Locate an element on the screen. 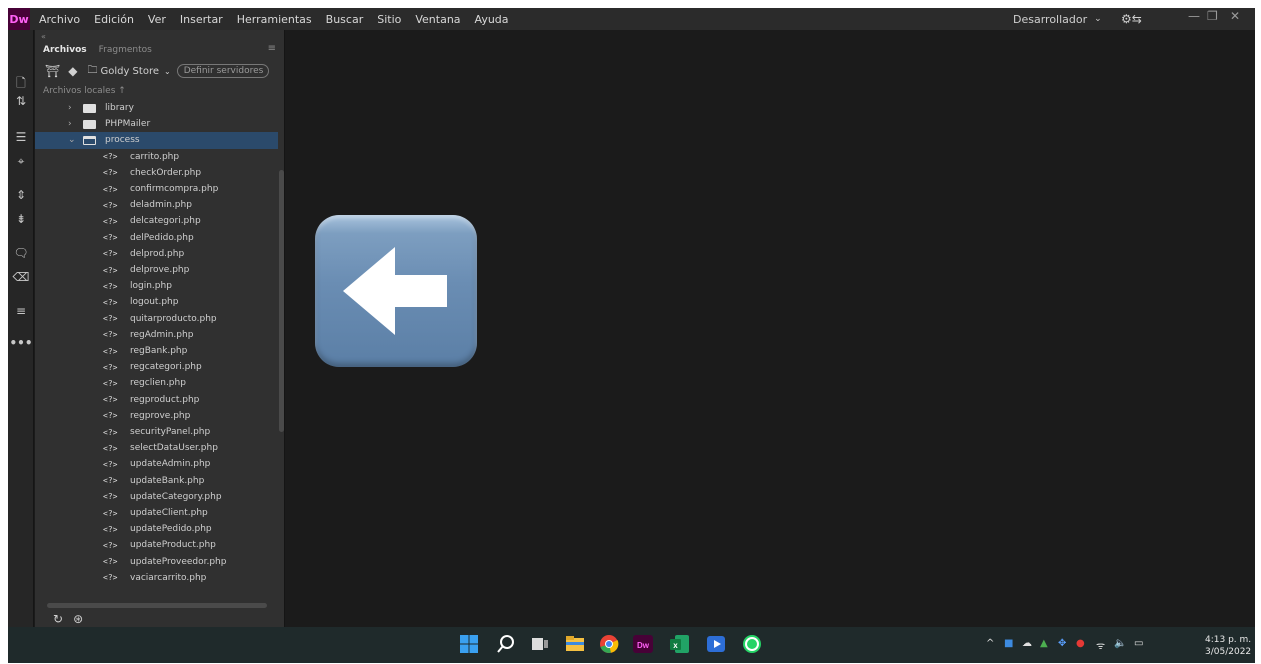 Image resolution: width=1261 pixels, height=664 pixels. tray-app-icon: ■ is located at coordinates (1008, 643).